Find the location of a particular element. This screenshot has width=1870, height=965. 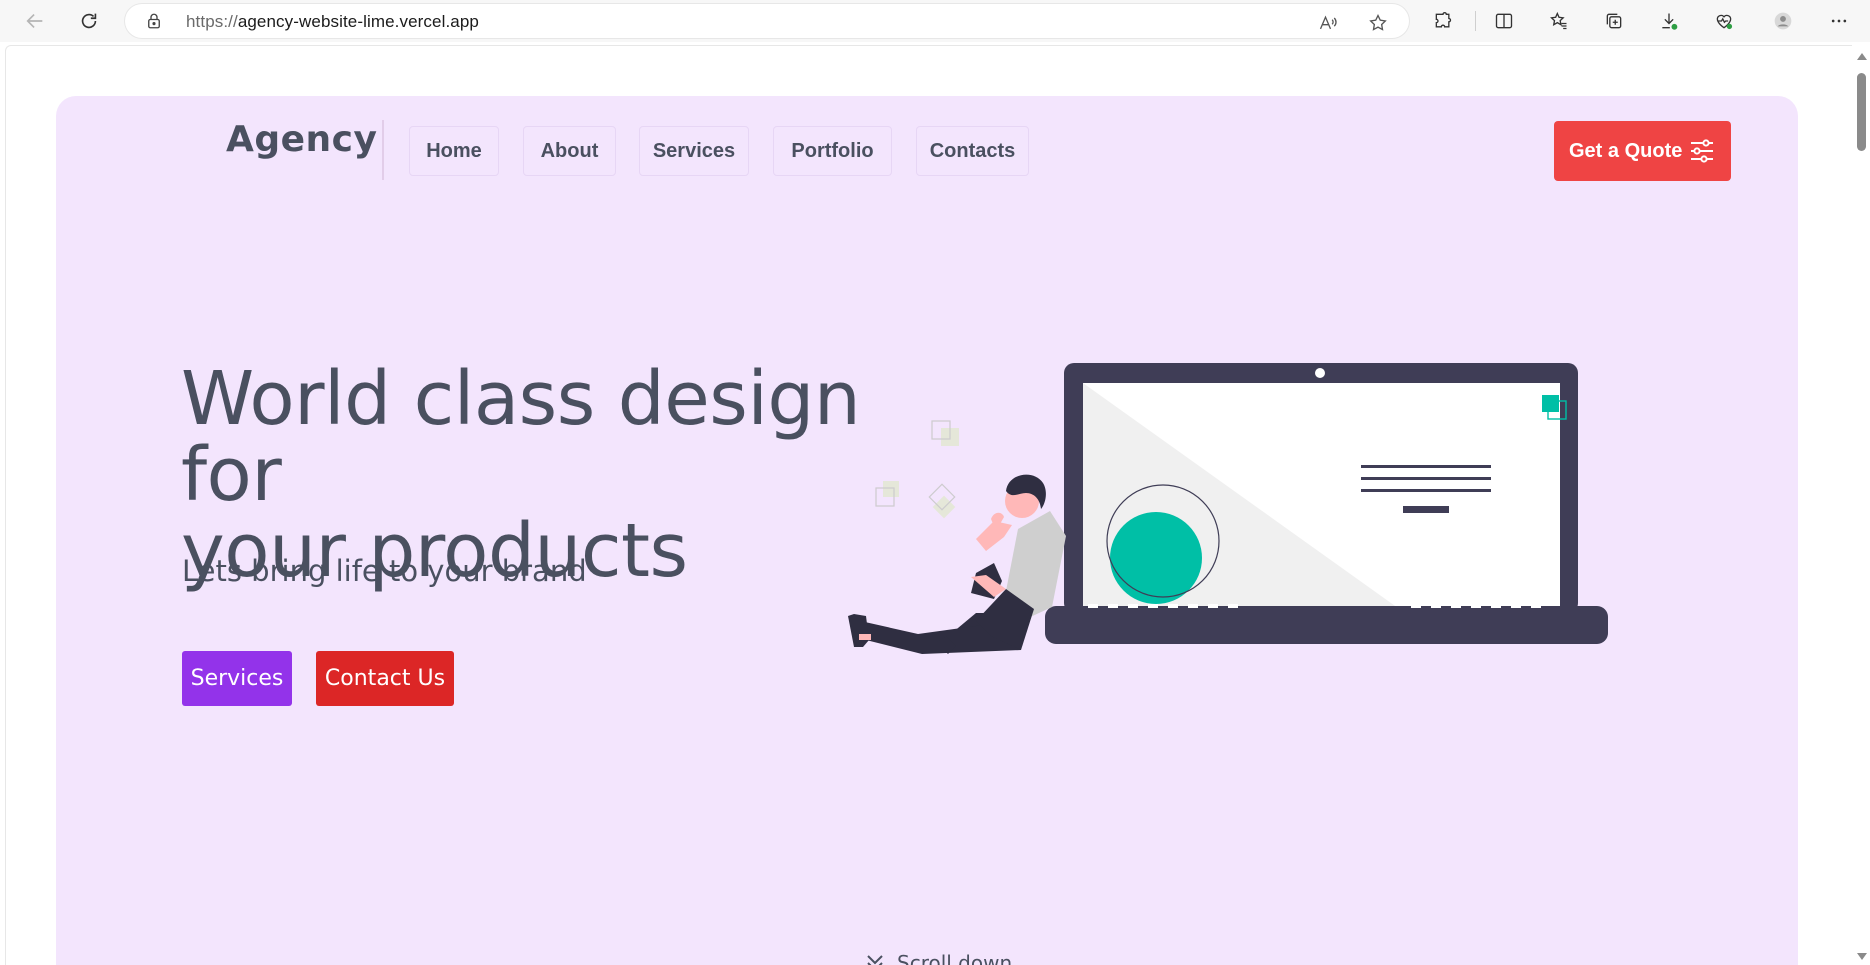

services-button: Services is located at coordinates (237, 678).